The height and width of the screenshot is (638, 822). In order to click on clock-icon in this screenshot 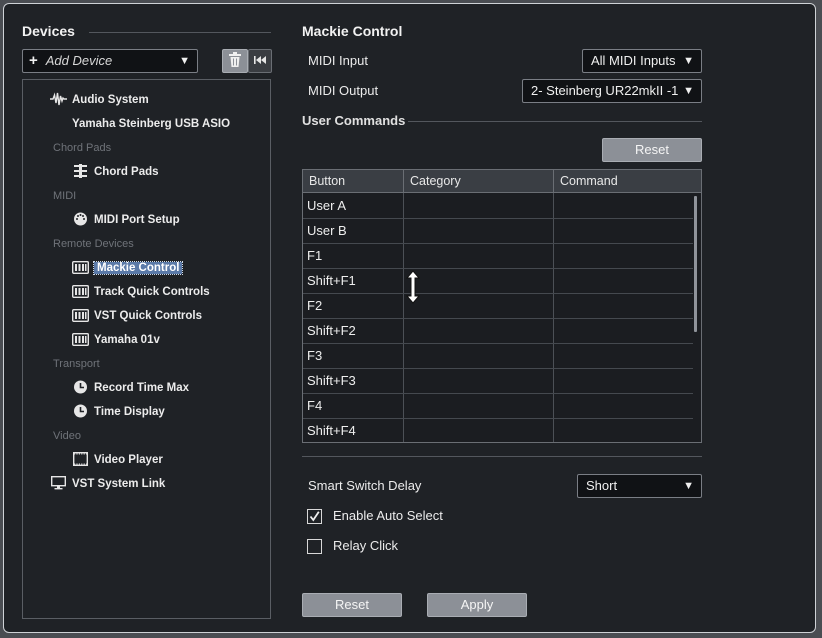, I will do `click(80, 387)`.